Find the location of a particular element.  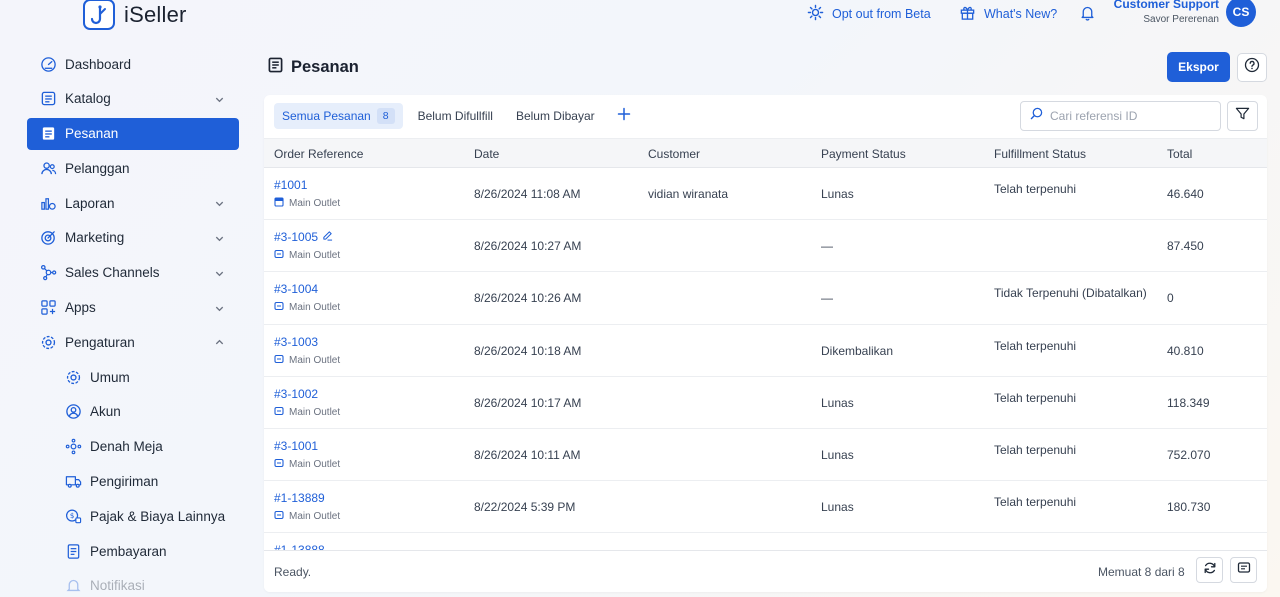

sidebar-item-denah-meja: Denah Meja is located at coordinates (133, 447).